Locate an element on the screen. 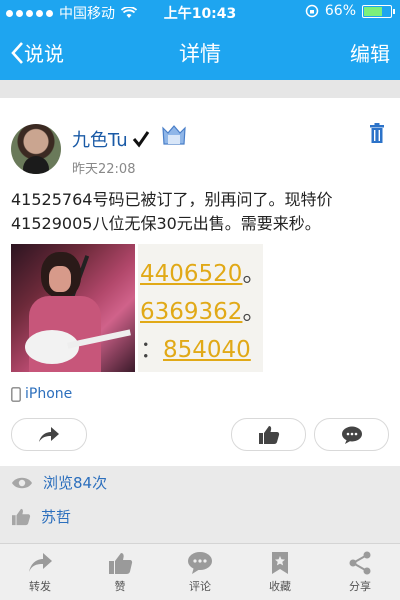 The image size is (400, 600). image-number: 854040 is located at coordinates (207, 350).